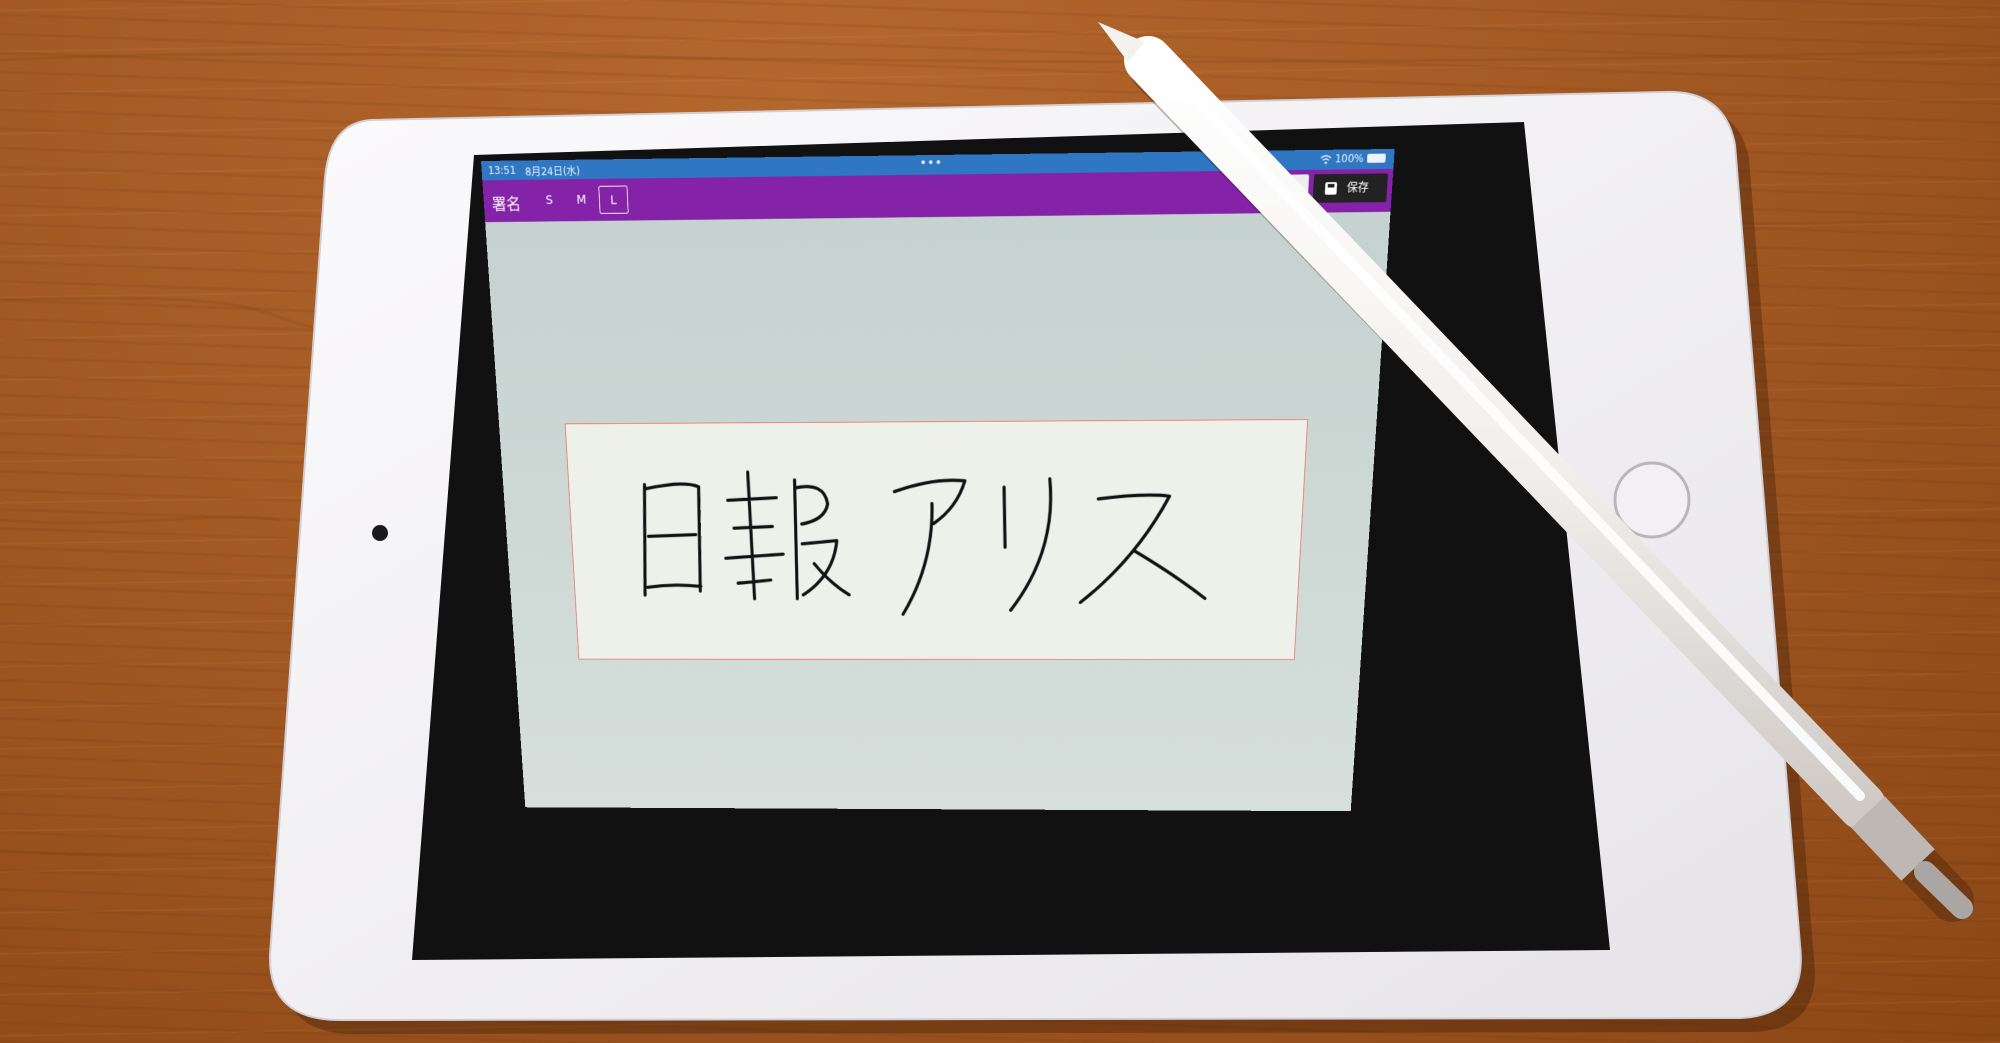  What do you see at coordinates (1893, 838) in the screenshot?
I see `pencil-cap-band` at bounding box center [1893, 838].